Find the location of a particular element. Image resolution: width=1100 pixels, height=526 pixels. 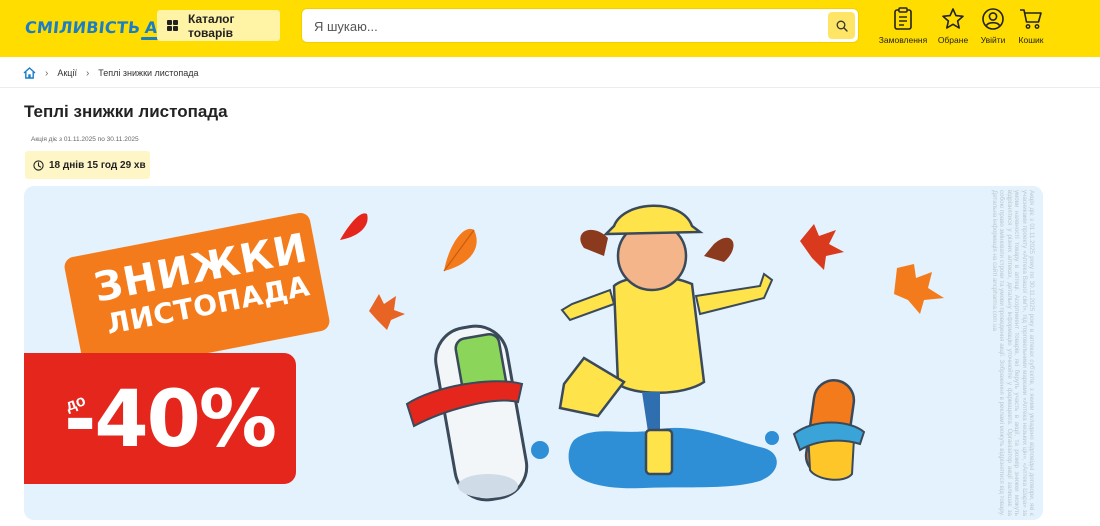

catalog-button: Каталог товарів is located at coordinates (218, 25).